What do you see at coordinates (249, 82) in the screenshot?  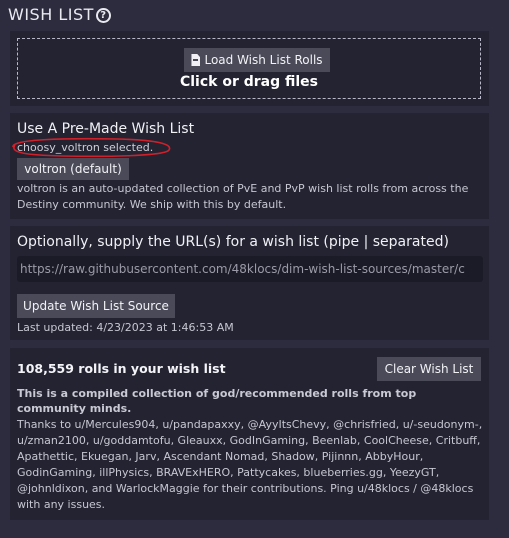 I see `drop-hint: Click or drag files` at bounding box center [249, 82].